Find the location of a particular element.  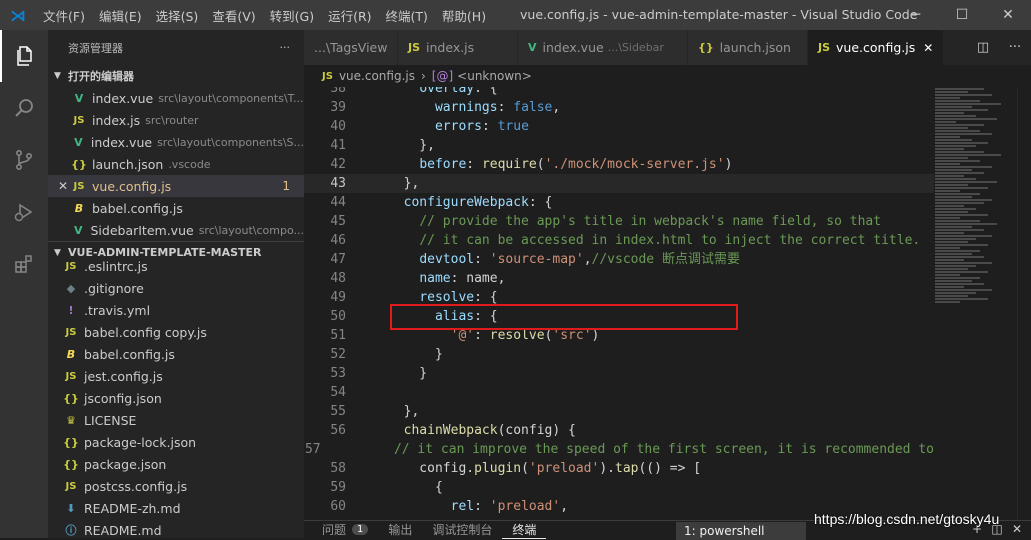

open-editor-item: Bbabel.config.js is located at coordinates (176, 208).